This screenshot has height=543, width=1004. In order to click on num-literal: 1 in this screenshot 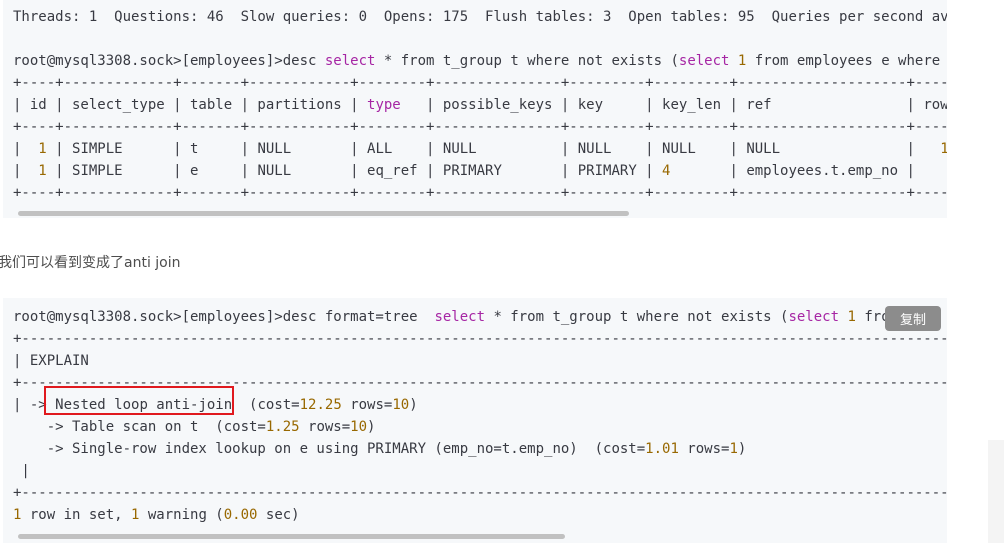, I will do `click(851, 317)`.